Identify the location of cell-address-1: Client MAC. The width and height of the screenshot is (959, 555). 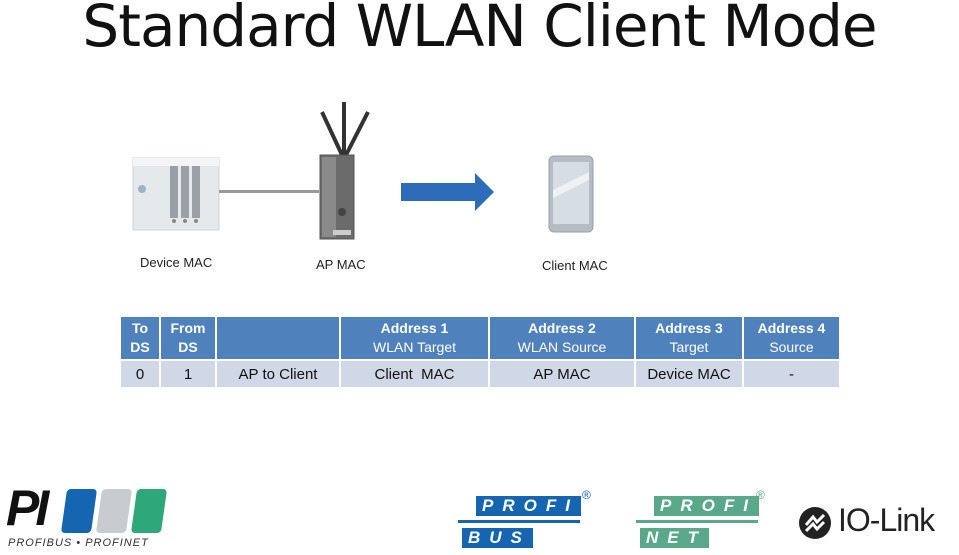
(414, 374).